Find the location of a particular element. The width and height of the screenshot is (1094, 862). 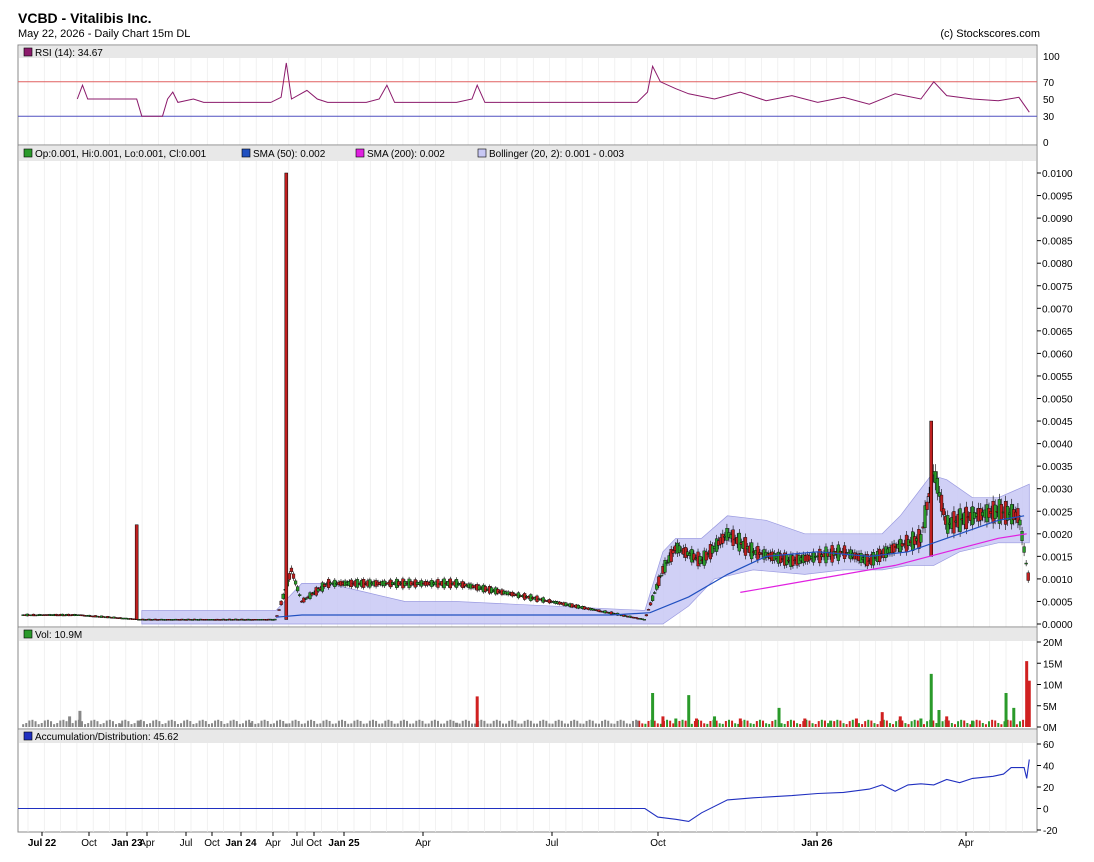

price-tick-label: 0.0040 is located at coordinates (1057, 445).